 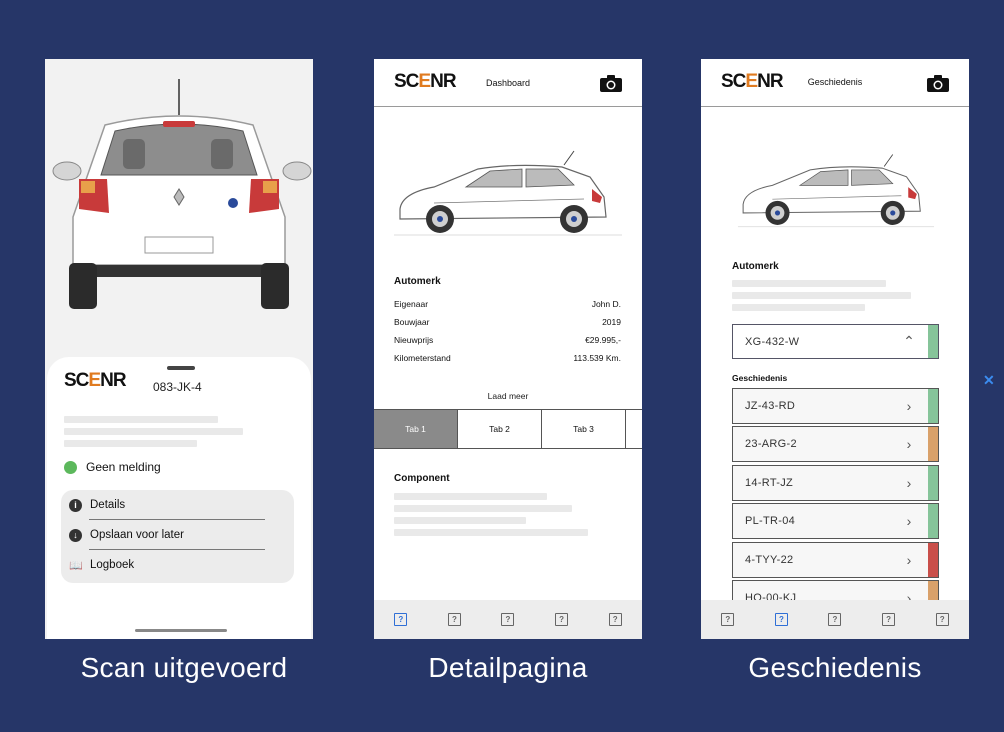 What do you see at coordinates (507, 340) in the screenshot?
I see `kv-row-price: Nieuwprijs €29.995,-` at bounding box center [507, 340].